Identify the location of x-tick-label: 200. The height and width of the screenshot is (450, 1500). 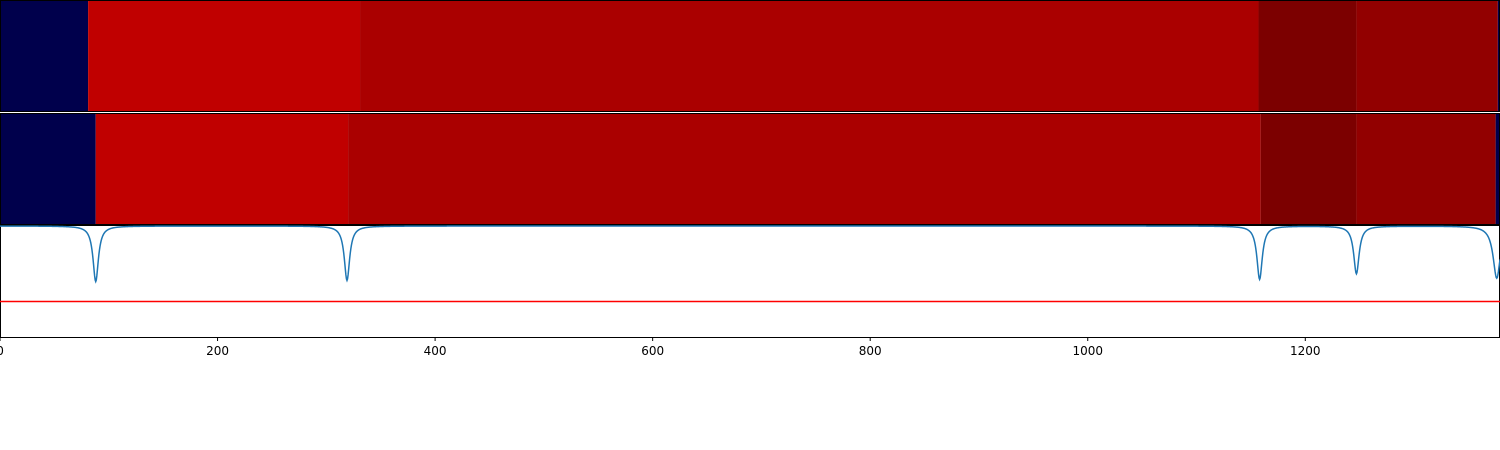
(217, 351).